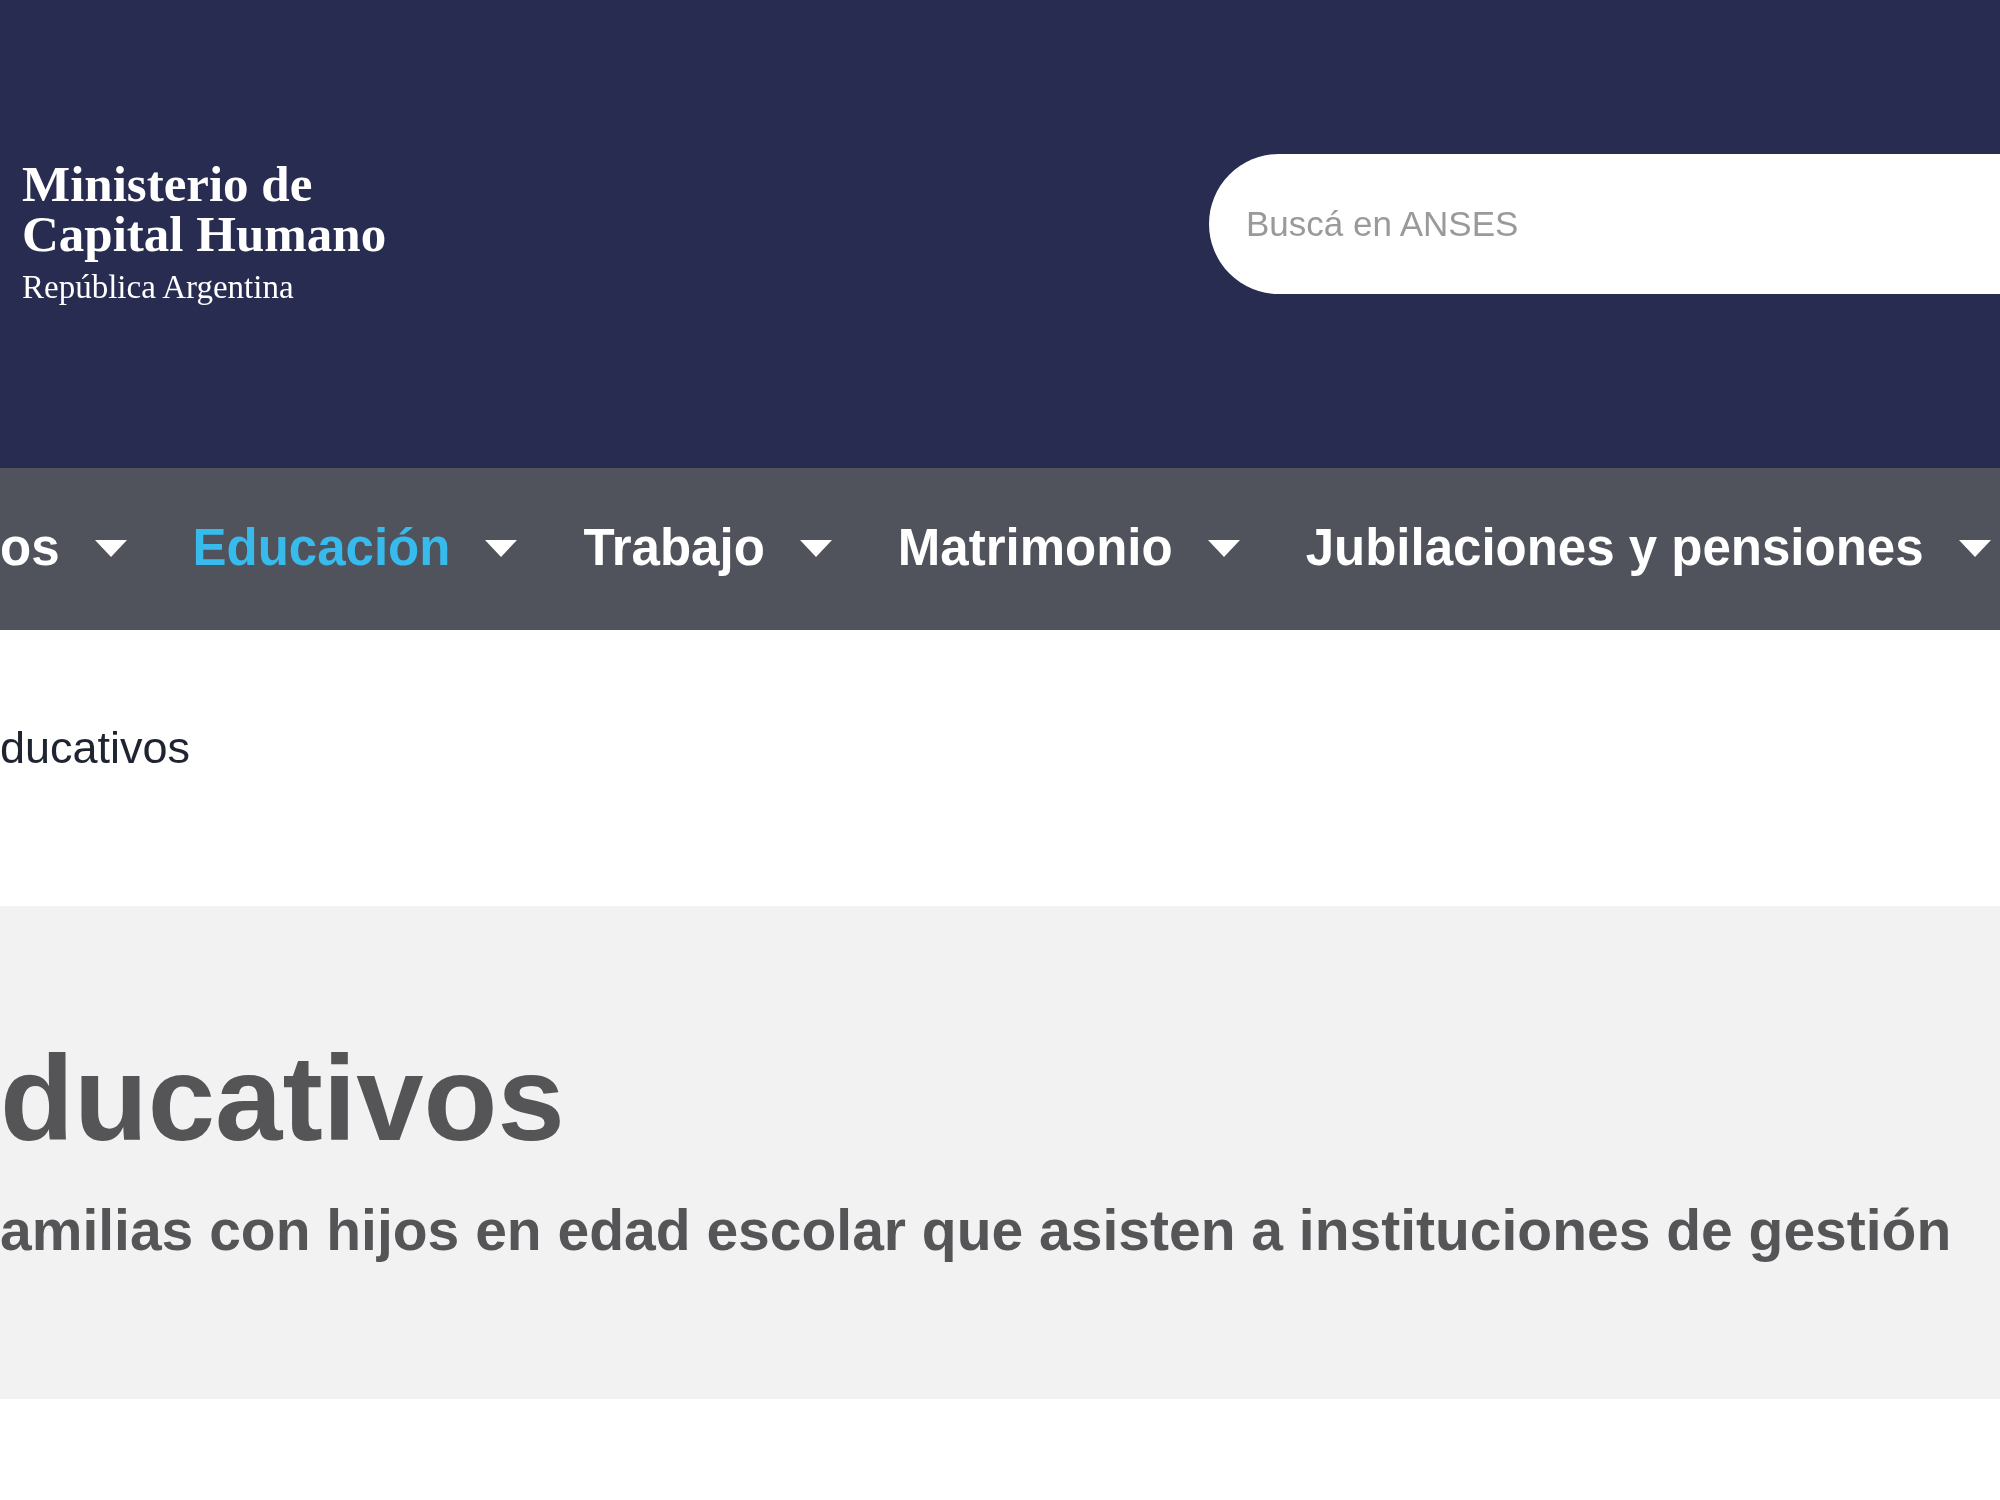  Describe the element at coordinates (63, 548) in the screenshot. I see `nav-menu-item: os` at that location.